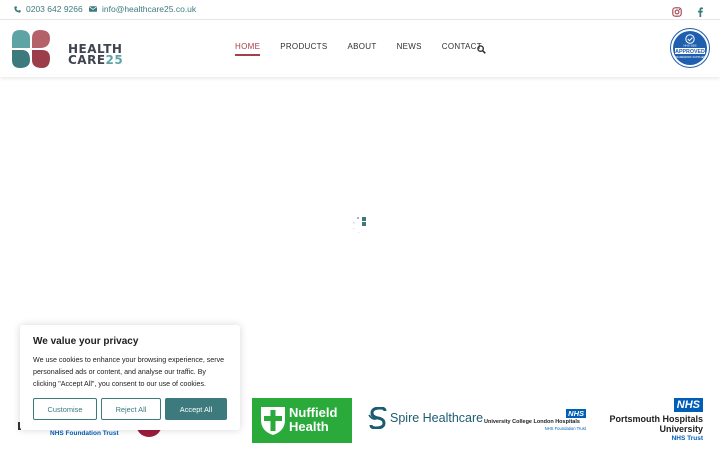  Describe the element at coordinates (690, 52) in the screenshot. I see `svg-text: APPROVED` at that location.